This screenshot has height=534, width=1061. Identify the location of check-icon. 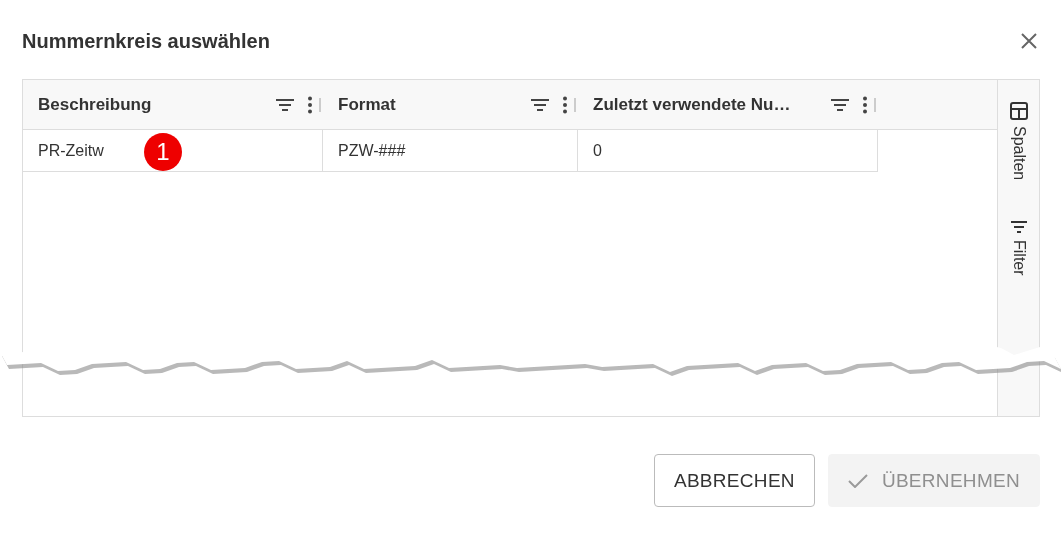
(857, 480).